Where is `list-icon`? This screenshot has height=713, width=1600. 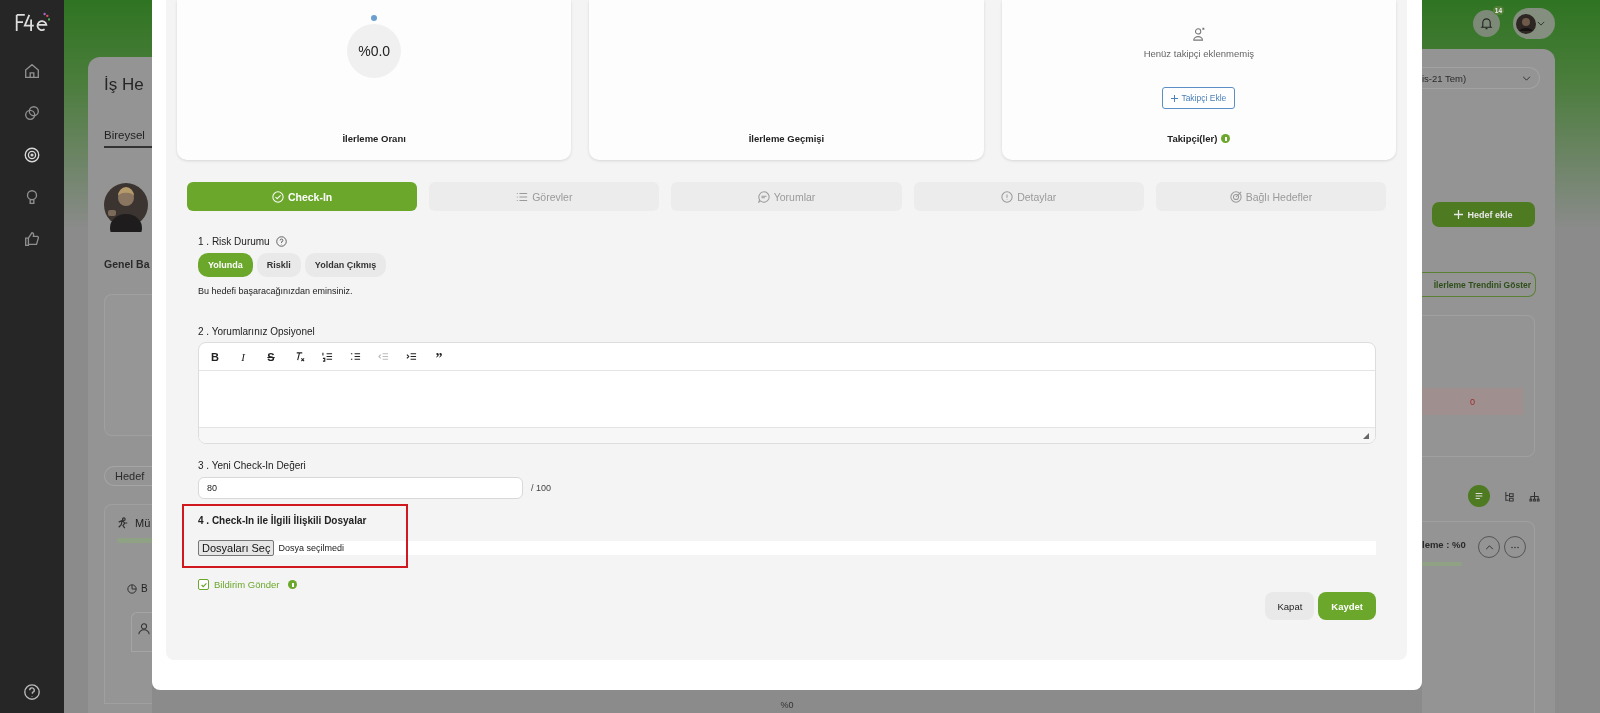
list-icon is located at coordinates (522, 196).